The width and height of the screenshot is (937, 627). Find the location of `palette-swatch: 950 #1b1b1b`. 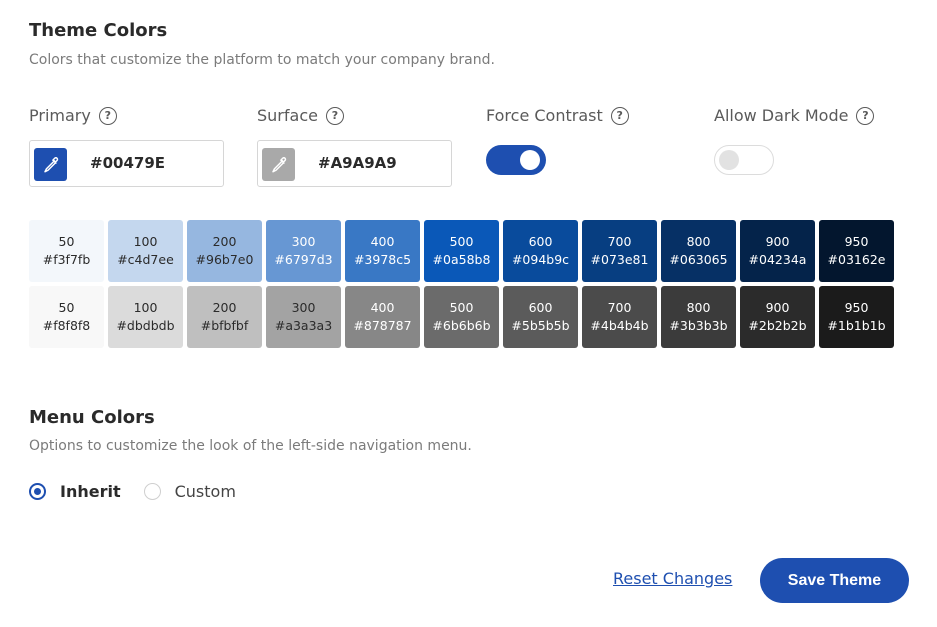

palette-swatch: 950 #1b1b1b is located at coordinates (856, 317).